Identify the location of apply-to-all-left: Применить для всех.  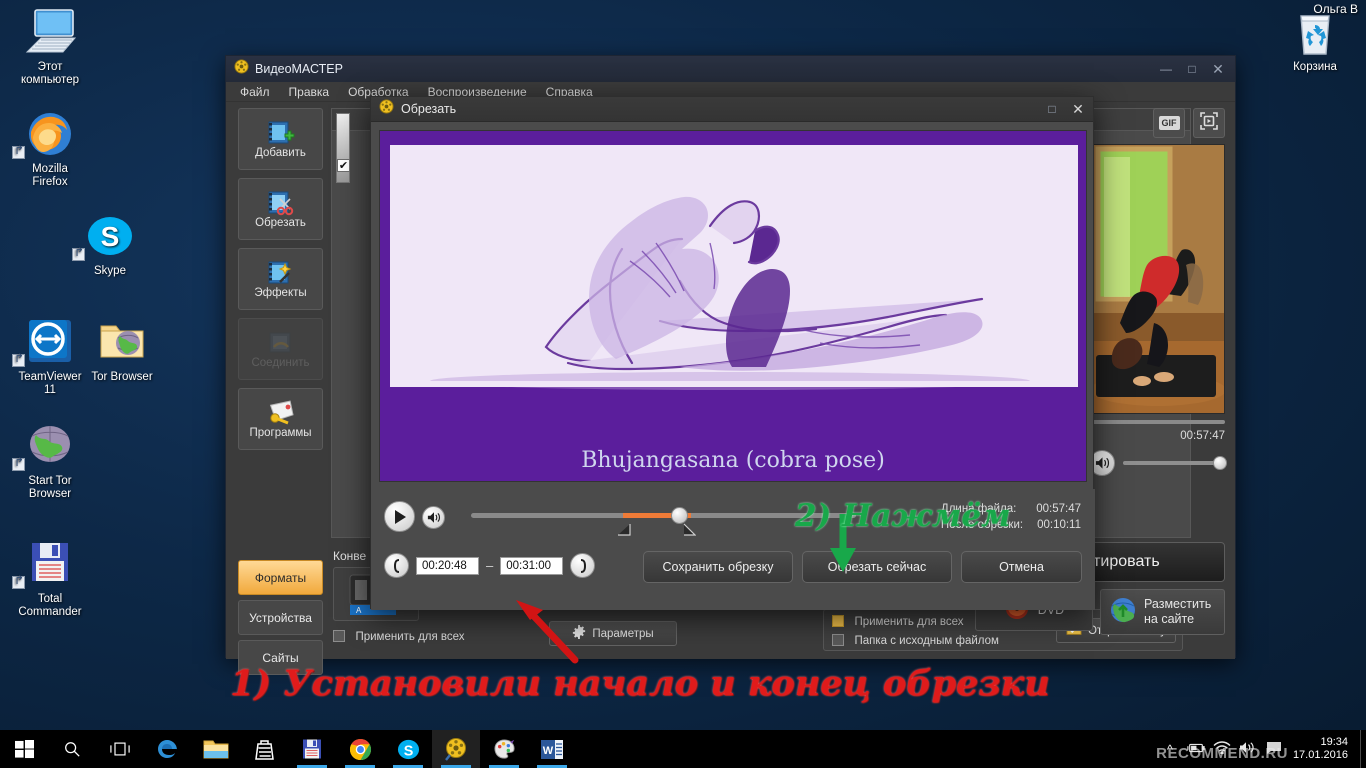
(399, 636).